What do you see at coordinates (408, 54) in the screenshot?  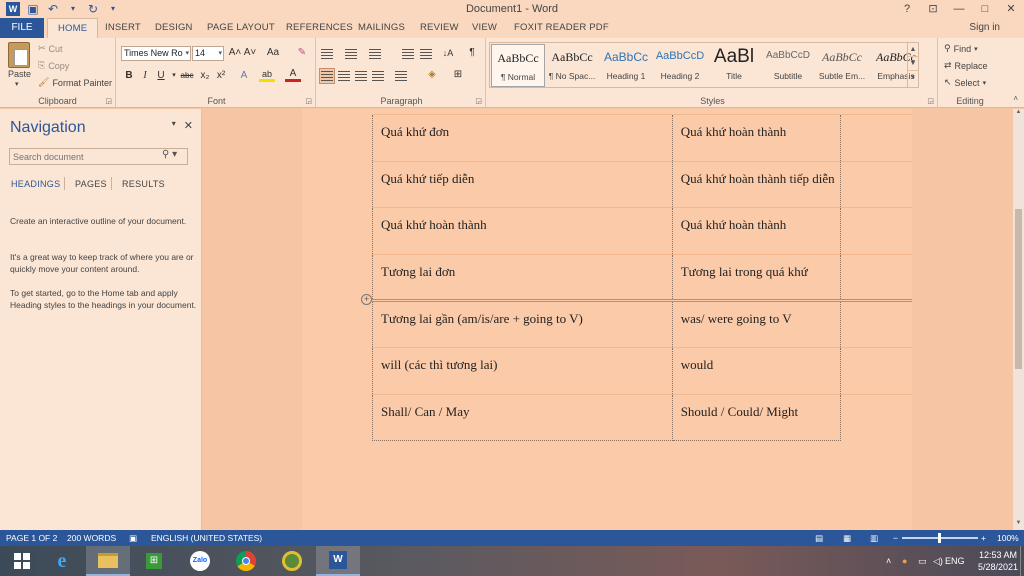 I see `decrease-indent-icon` at bounding box center [408, 54].